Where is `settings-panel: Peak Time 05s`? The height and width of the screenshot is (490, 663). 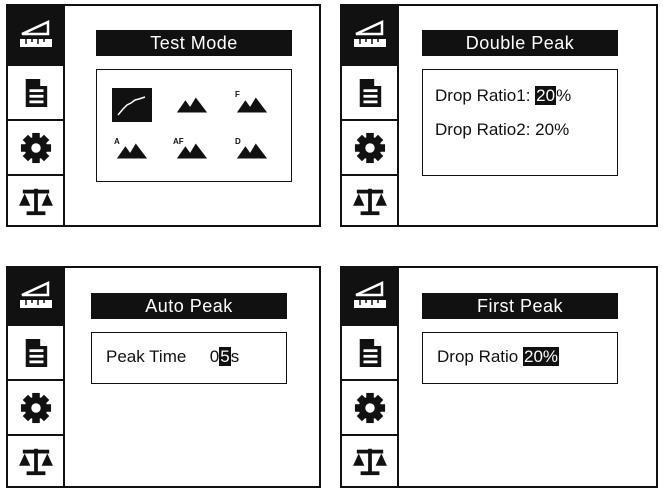
settings-panel: Peak Time 05s is located at coordinates (189, 358).